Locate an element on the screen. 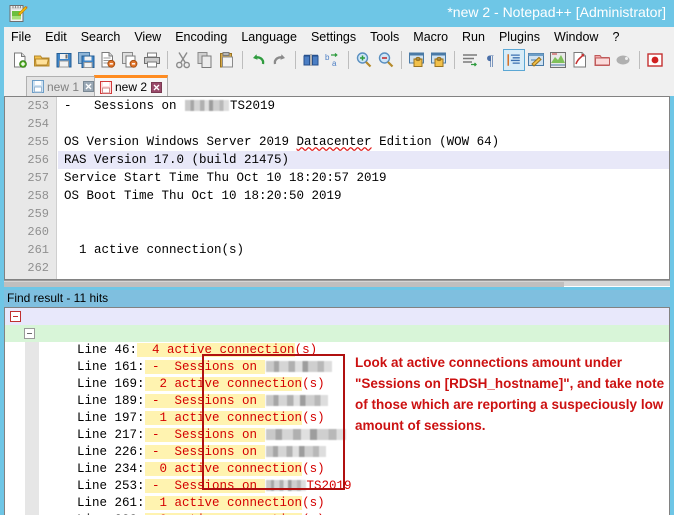  document-map-icon is located at coordinates (558, 60).